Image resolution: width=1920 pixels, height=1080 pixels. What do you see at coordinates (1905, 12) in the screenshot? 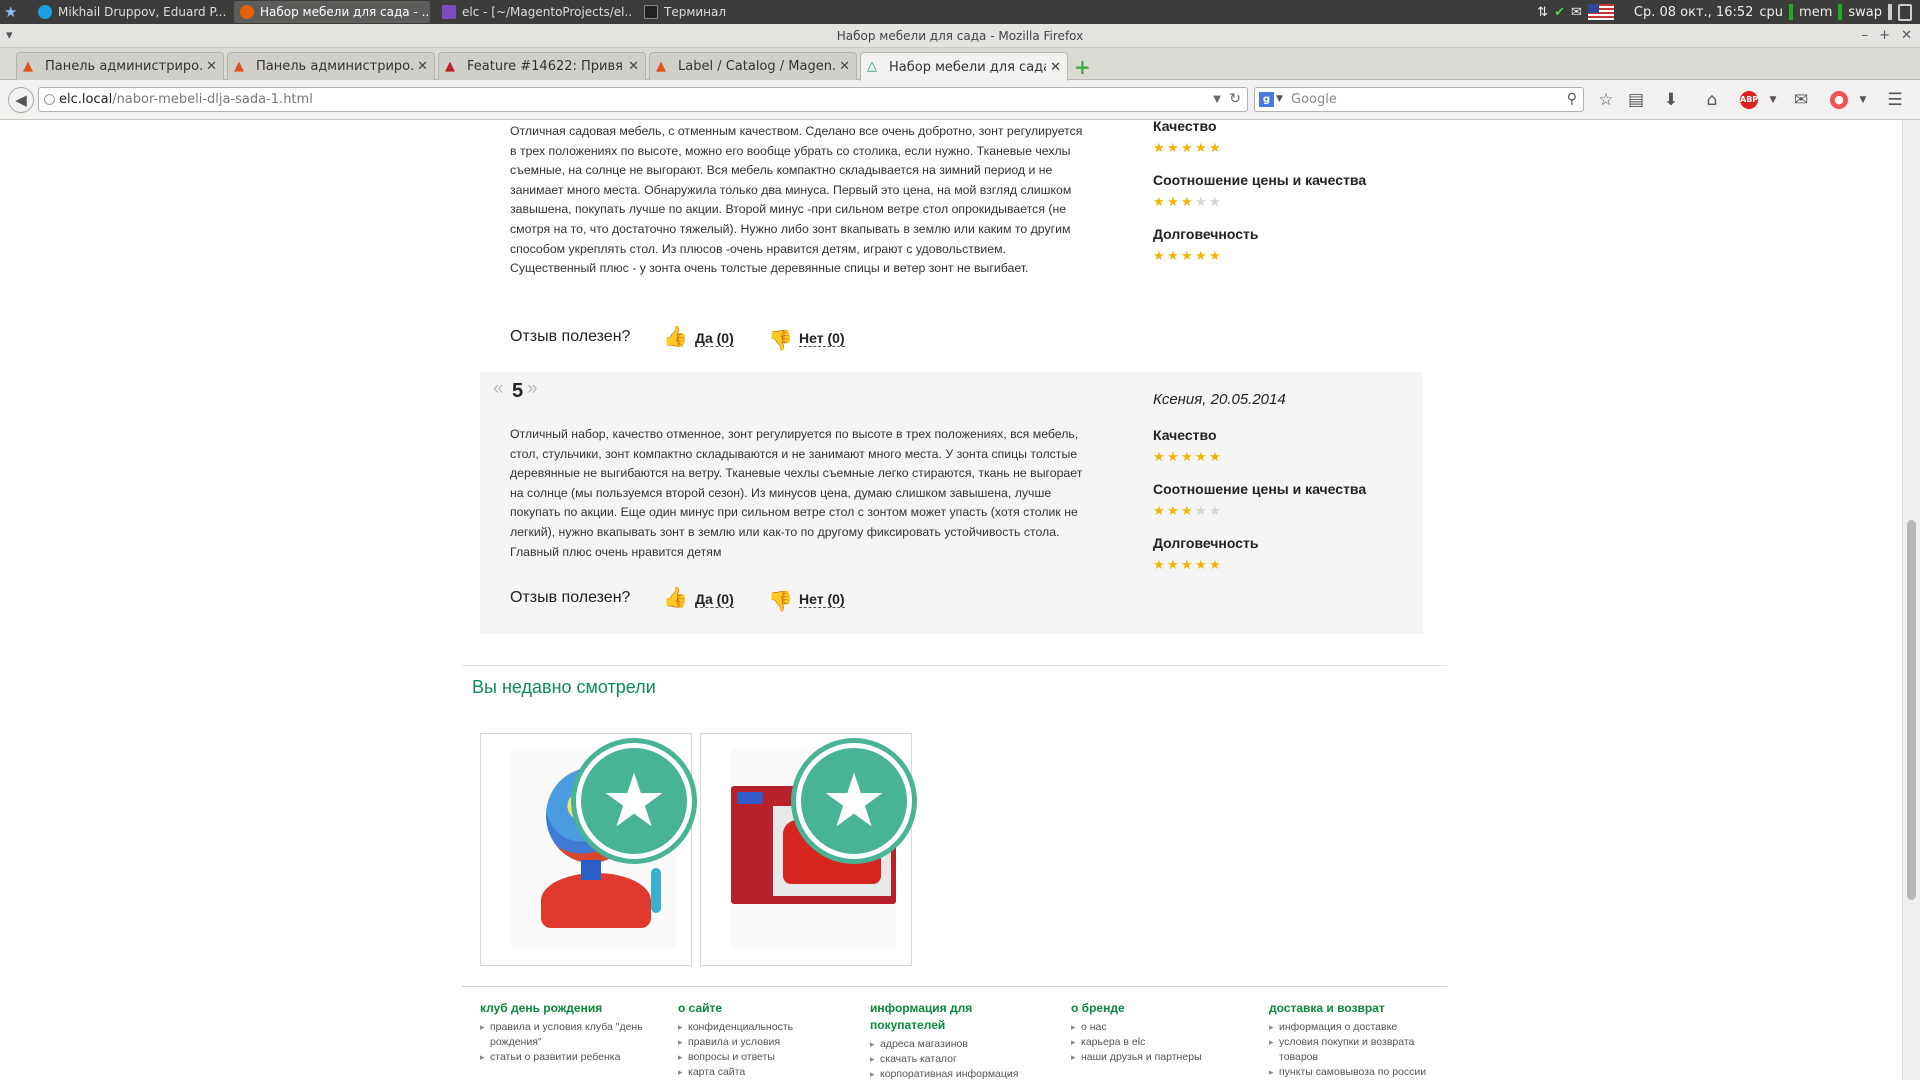
I see `trash-icon` at bounding box center [1905, 12].